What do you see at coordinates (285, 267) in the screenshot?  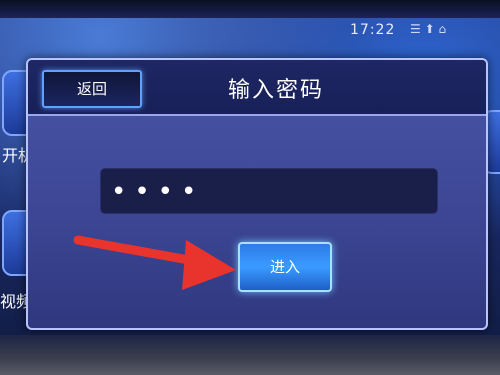 I see `enter-button: 进入` at bounding box center [285, 267].